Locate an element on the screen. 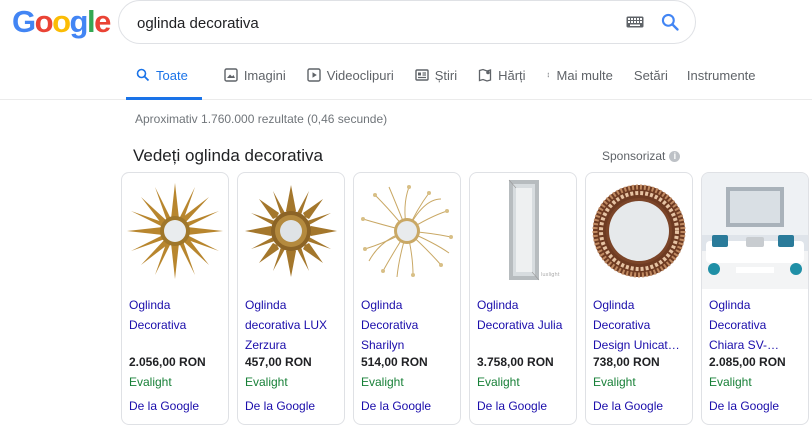 This screenshot has height=442, width=812. product-price: 457,00 RON is located at coordinates (278, 362).